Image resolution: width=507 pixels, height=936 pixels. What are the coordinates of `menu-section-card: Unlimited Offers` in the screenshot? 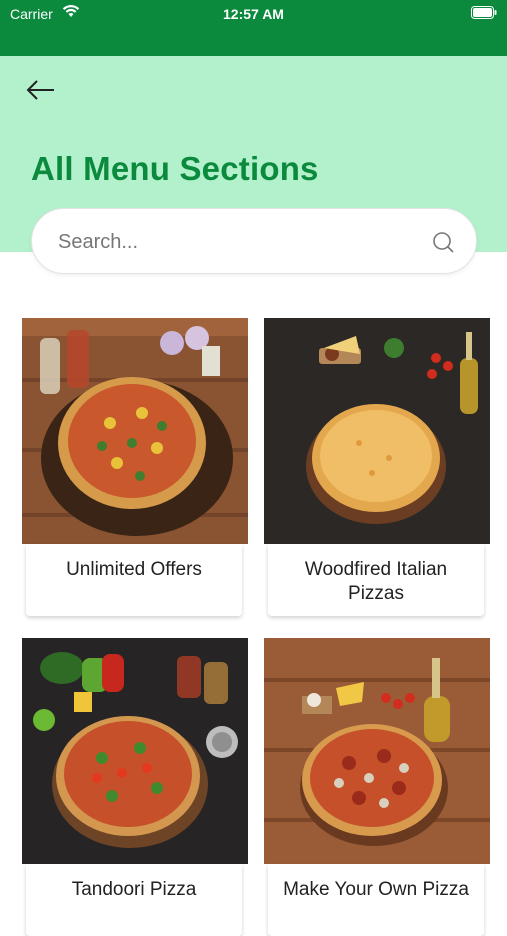 It's located at (135, 468).